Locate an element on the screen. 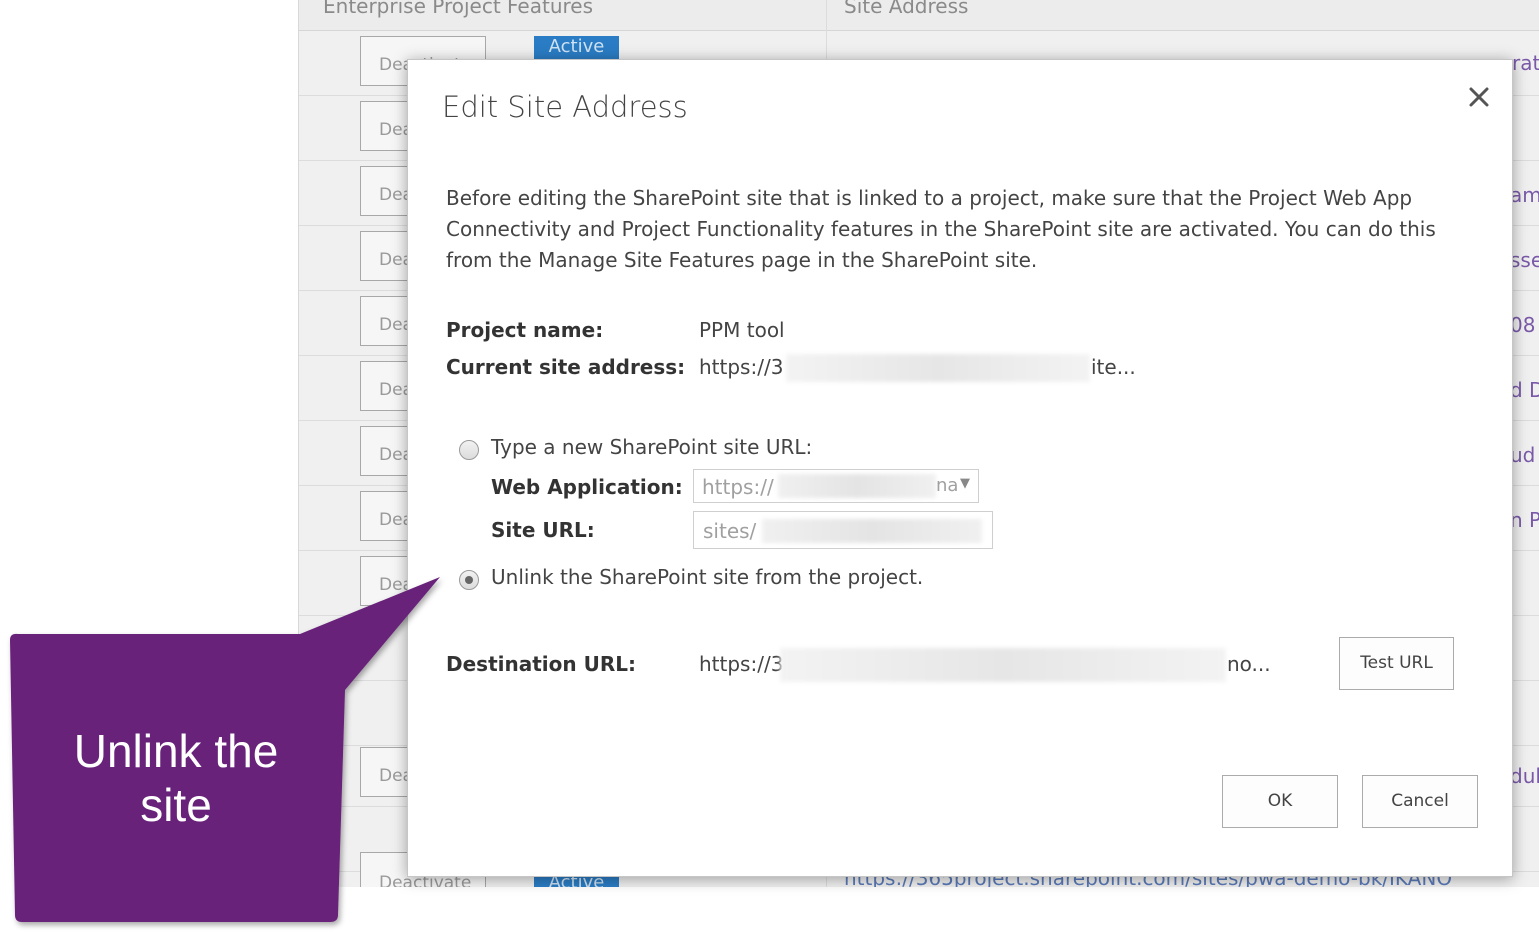  callout-line-2: site is located at coordinates (176, 805).